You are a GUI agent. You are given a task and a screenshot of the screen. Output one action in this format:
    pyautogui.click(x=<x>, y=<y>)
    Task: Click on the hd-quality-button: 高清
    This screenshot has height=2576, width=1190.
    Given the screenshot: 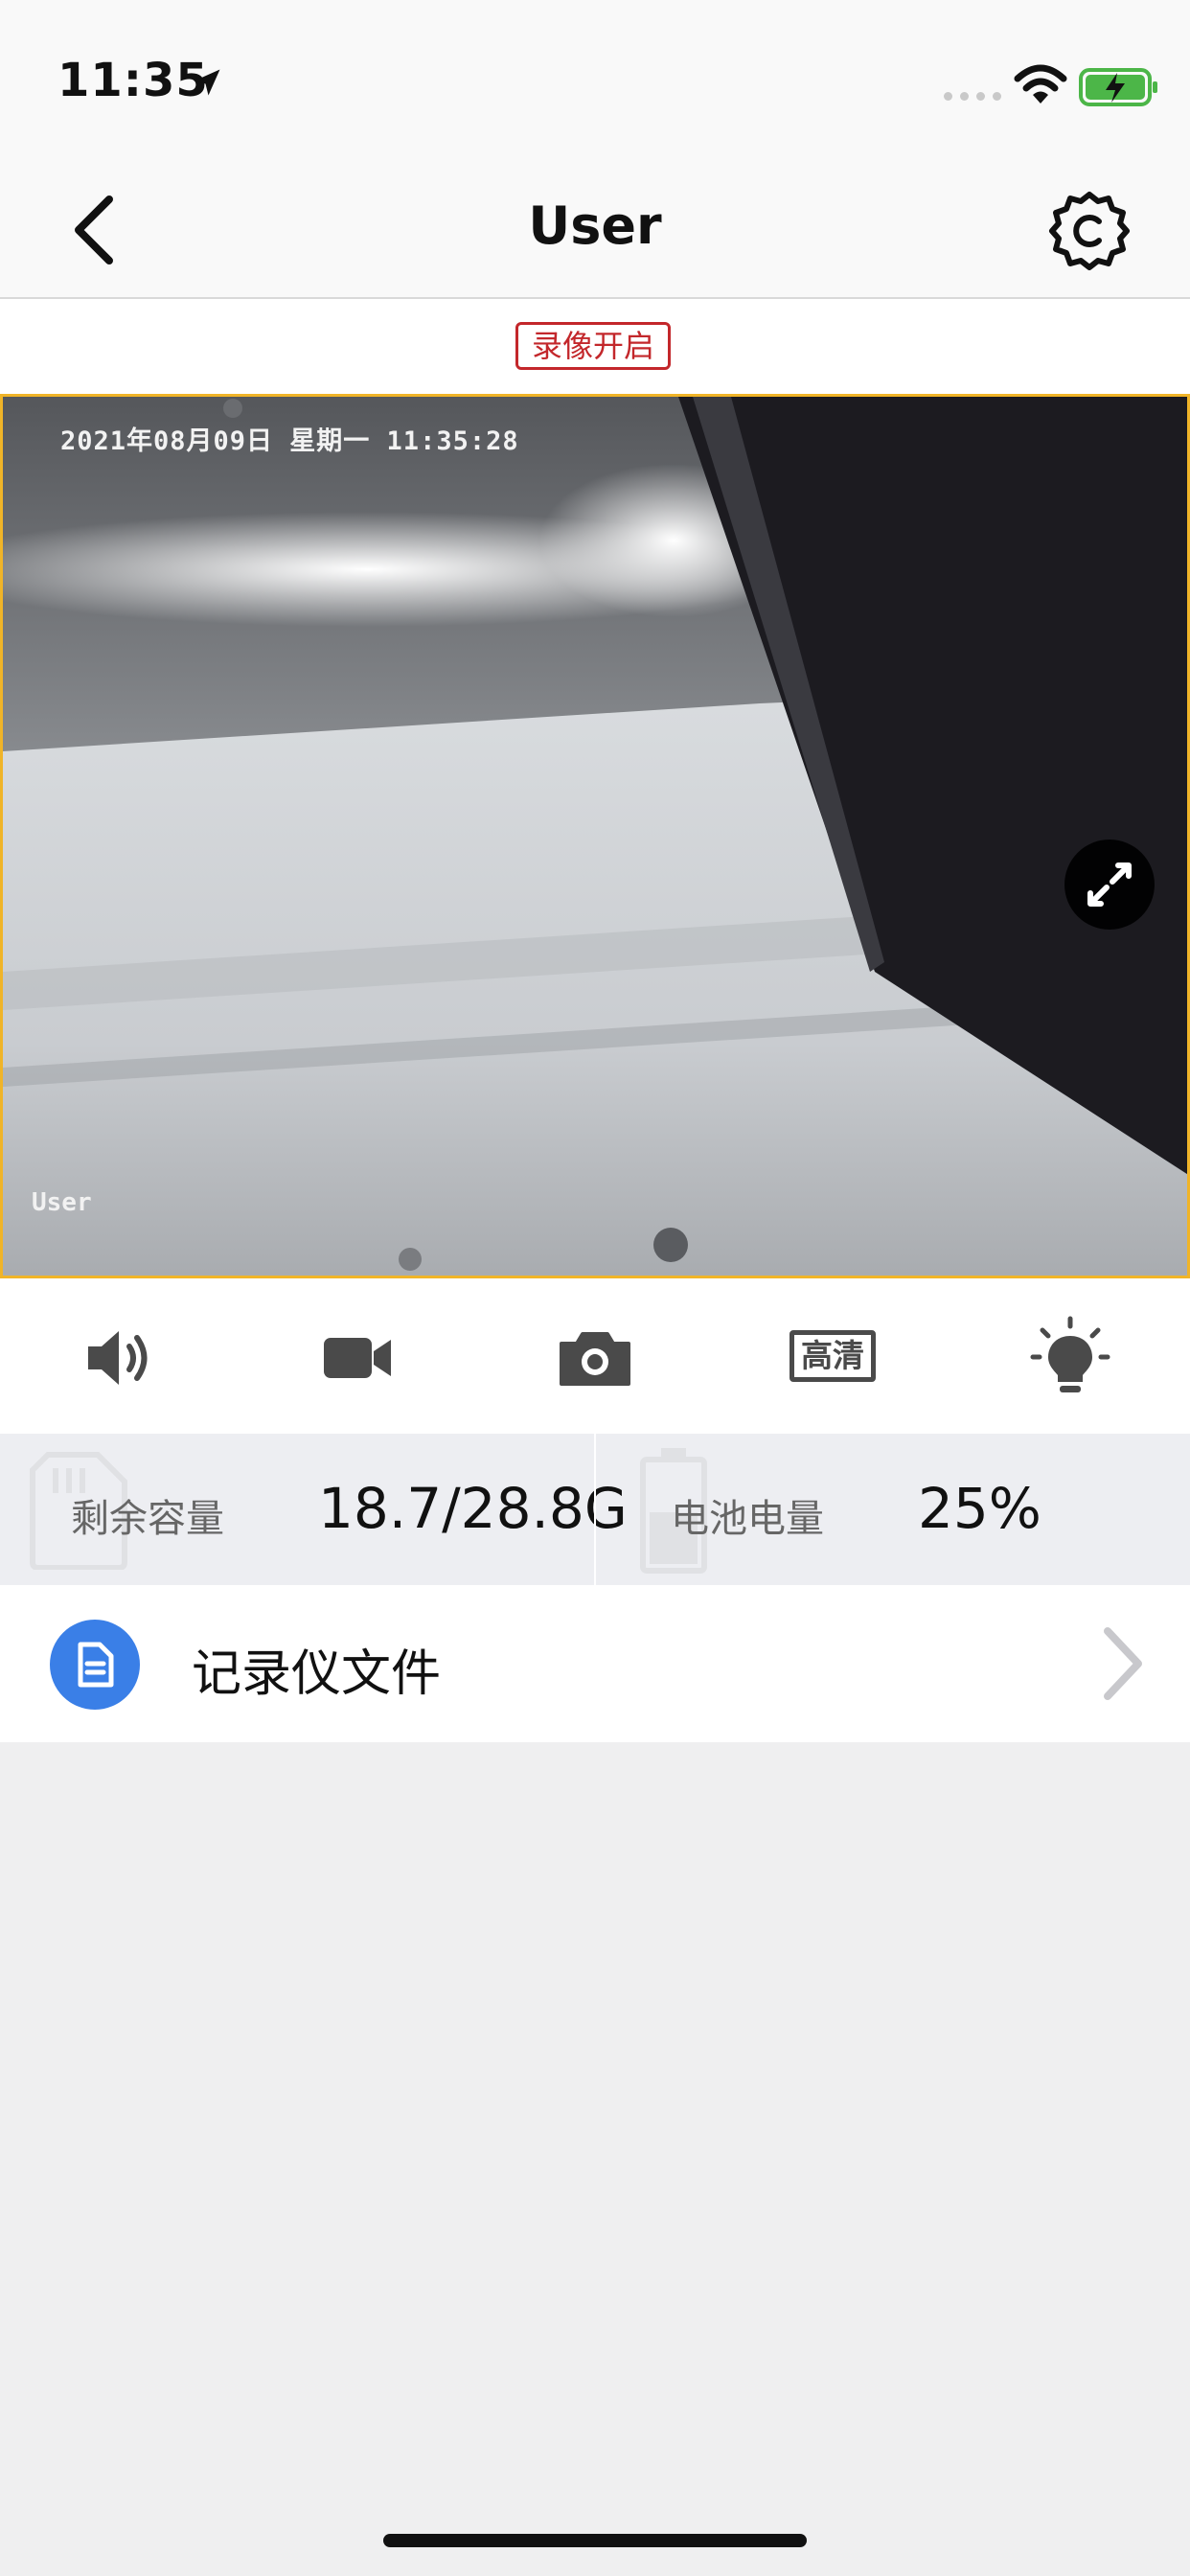 What is the action you would take?
    pyautogui.click(x=833, y=1358)
    